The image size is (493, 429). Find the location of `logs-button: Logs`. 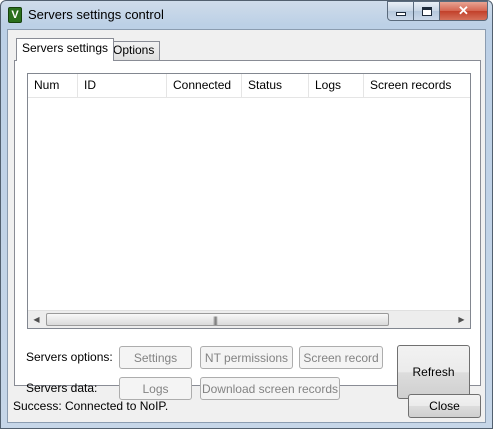

logs-button: Logs is located at coordinates (155, 388).